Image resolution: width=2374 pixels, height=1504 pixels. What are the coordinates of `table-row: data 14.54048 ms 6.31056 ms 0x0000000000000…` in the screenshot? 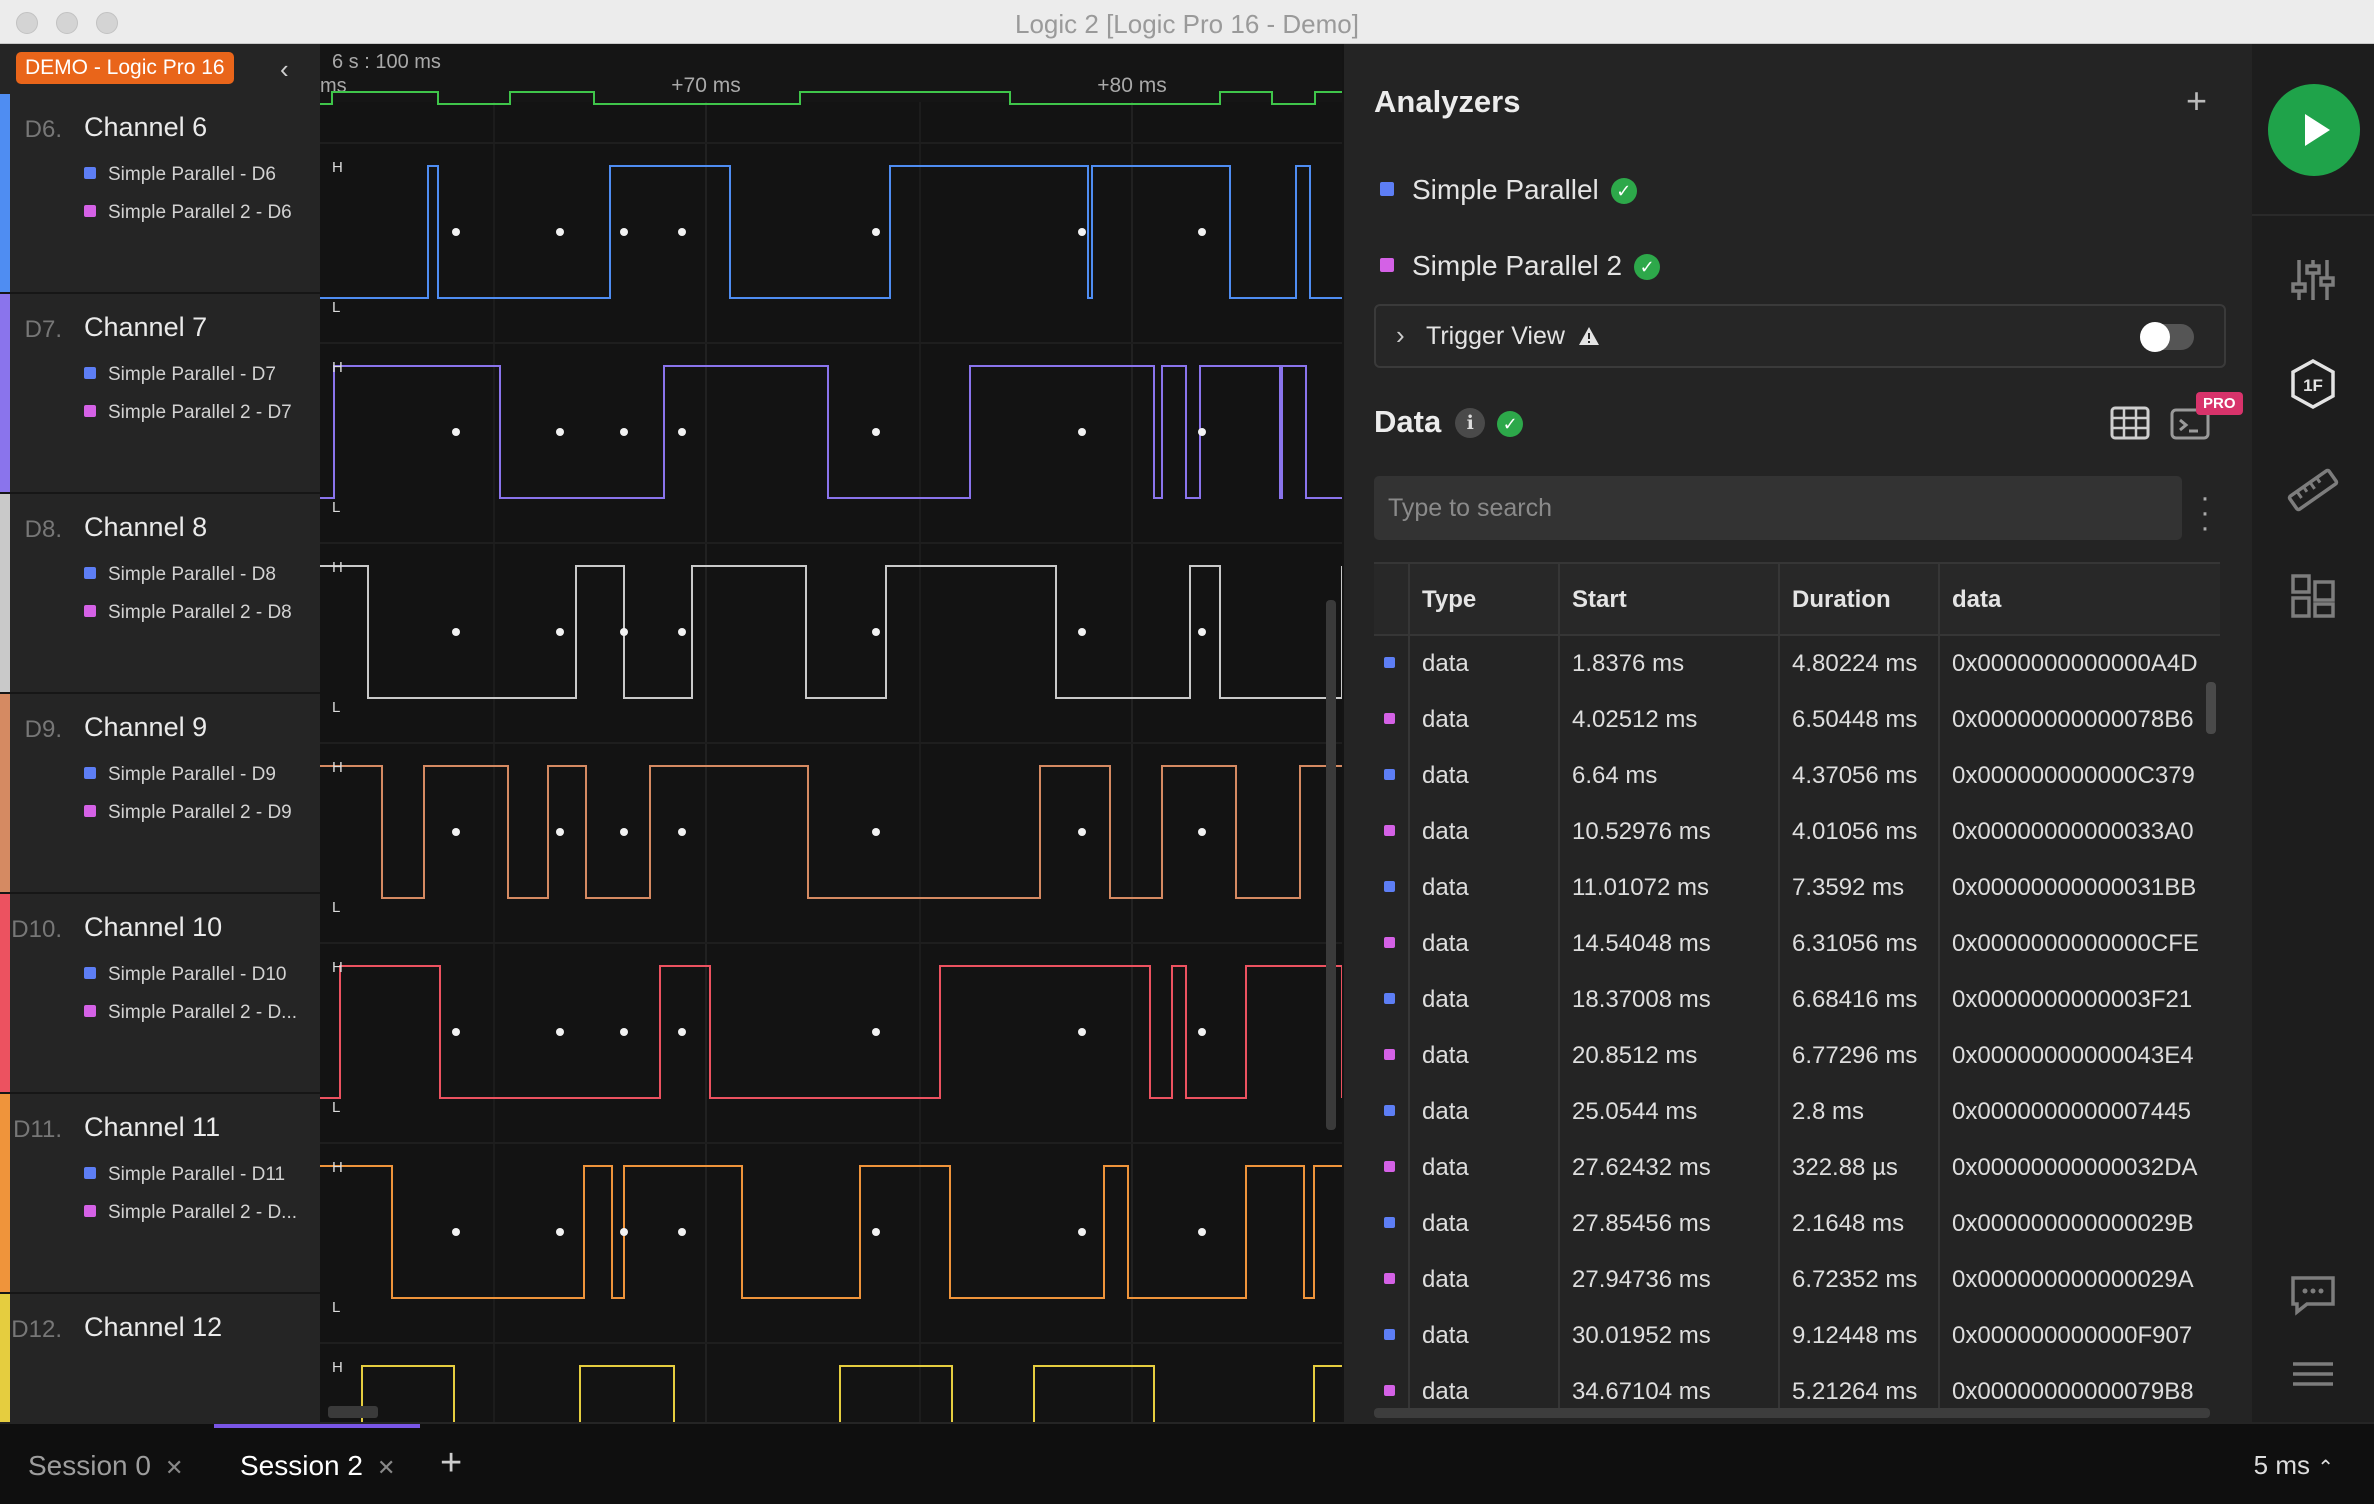 It's located at (1797, 944).